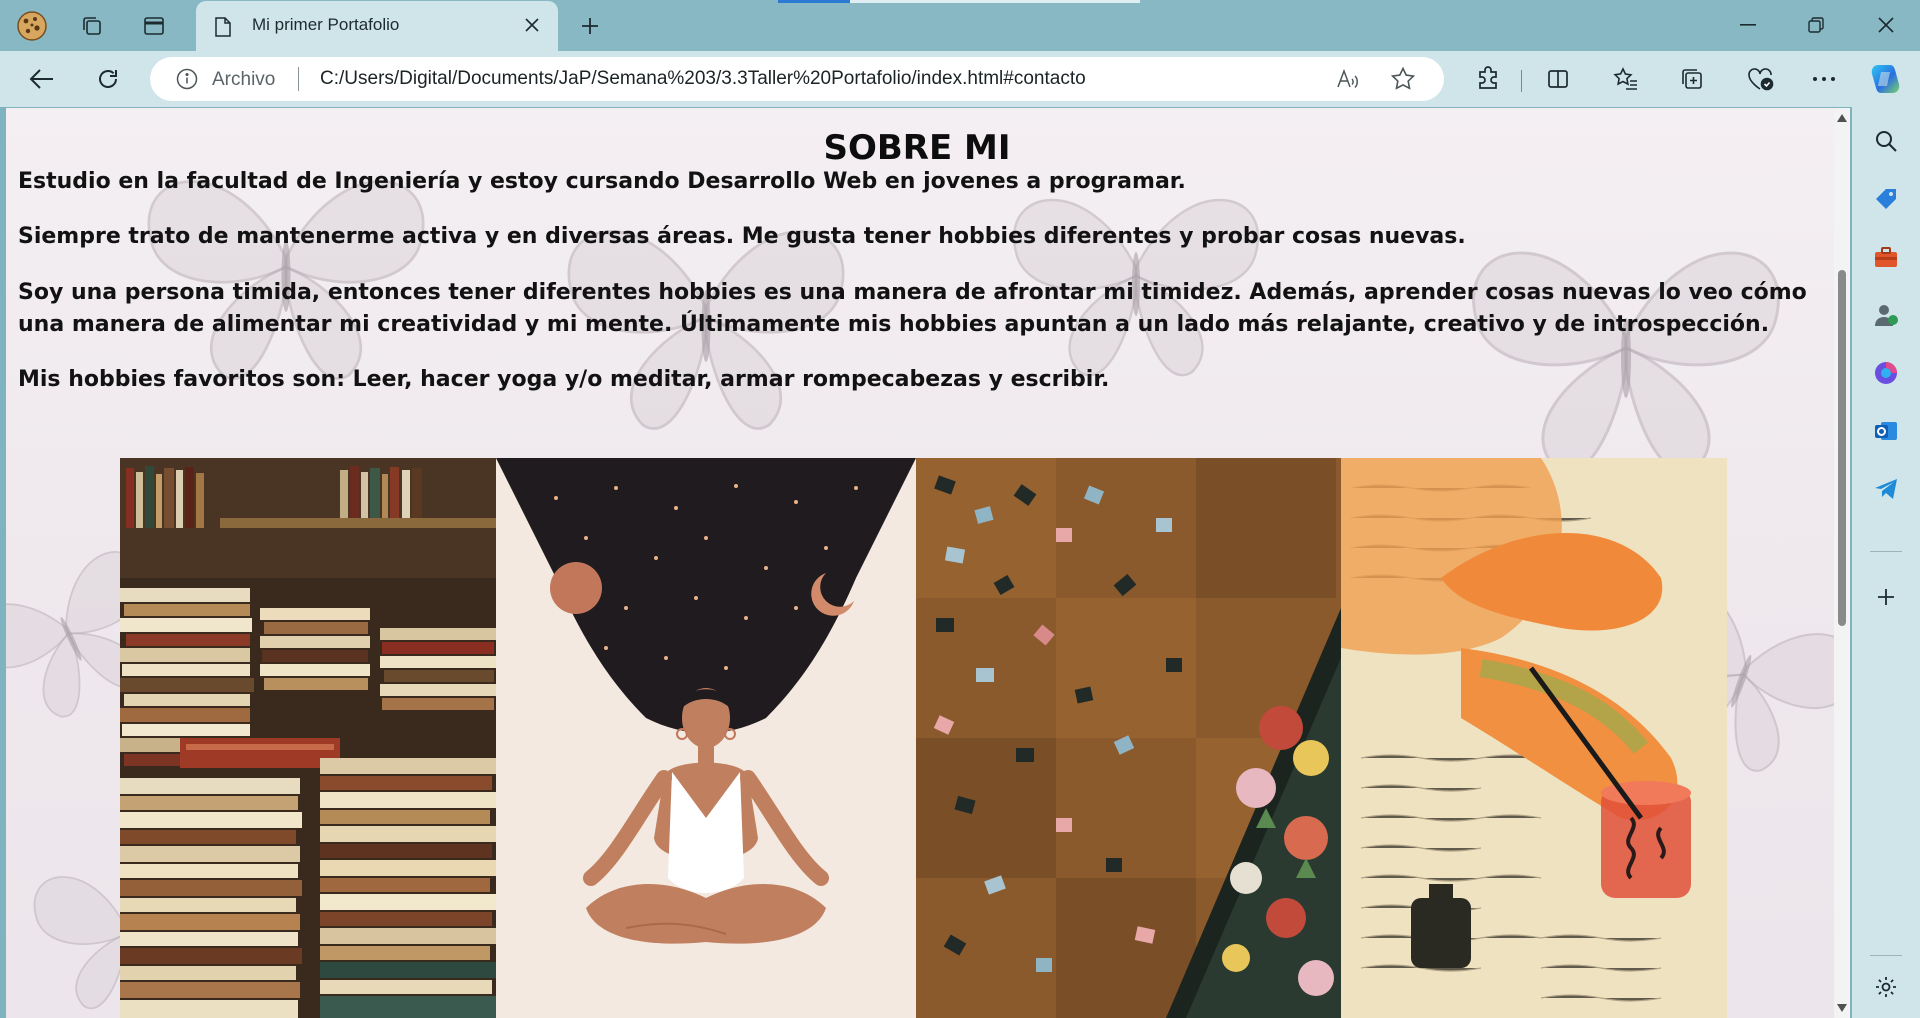 The height and width of the screenshot is (1018, 1920). Describe the element at coordinates (326, 24) in the screenshot. I see `tab-title: Mi primer Portafolio` at that location.